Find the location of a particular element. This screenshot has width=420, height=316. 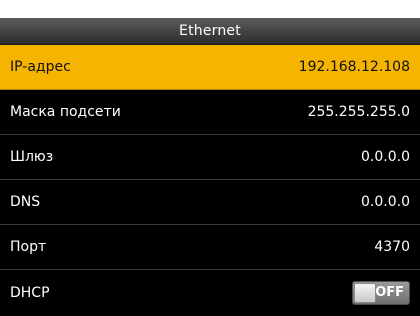

setting-label: Маска подсети is located at coordinates (65, 112).